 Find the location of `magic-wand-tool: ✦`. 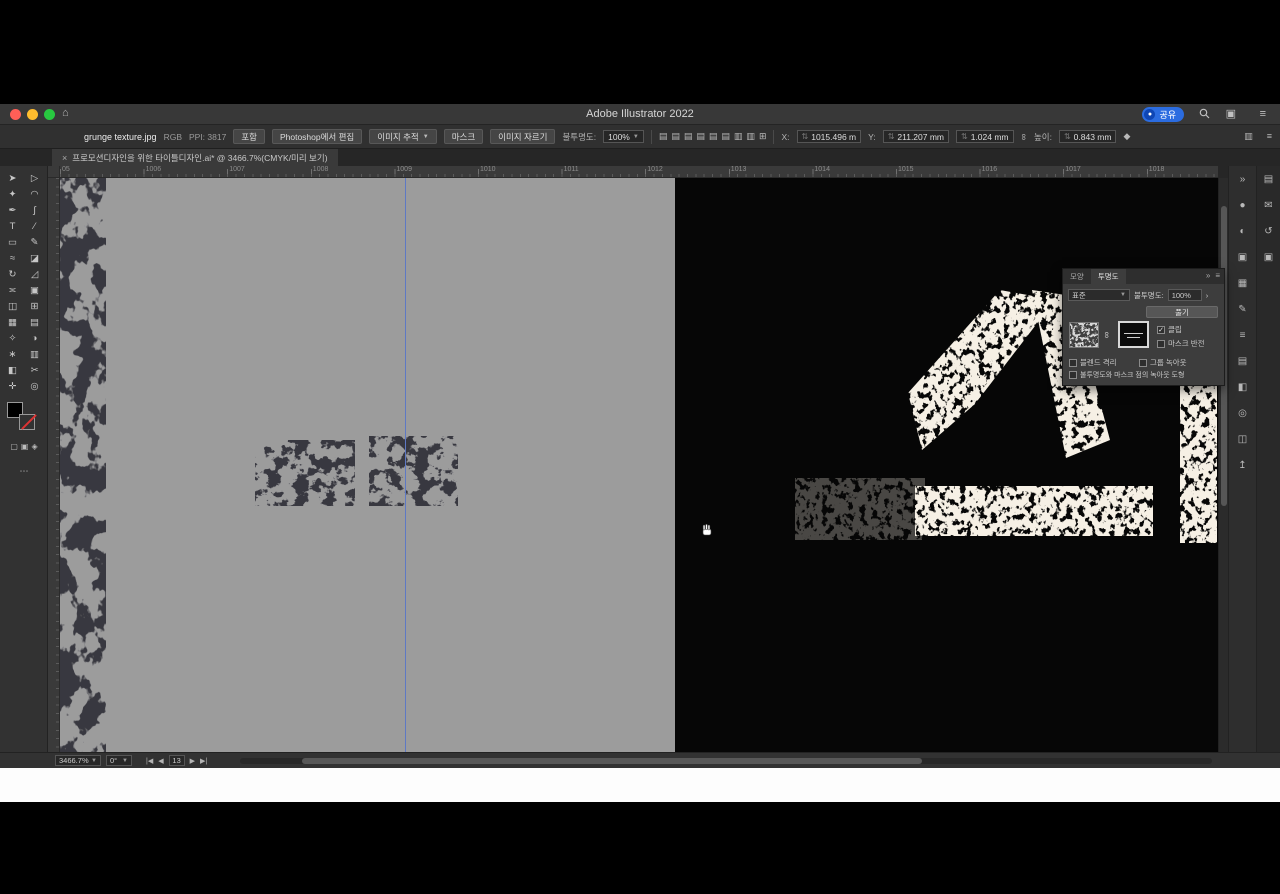

magic-wand-tool: ✦ is located at coordinates (13, 194).